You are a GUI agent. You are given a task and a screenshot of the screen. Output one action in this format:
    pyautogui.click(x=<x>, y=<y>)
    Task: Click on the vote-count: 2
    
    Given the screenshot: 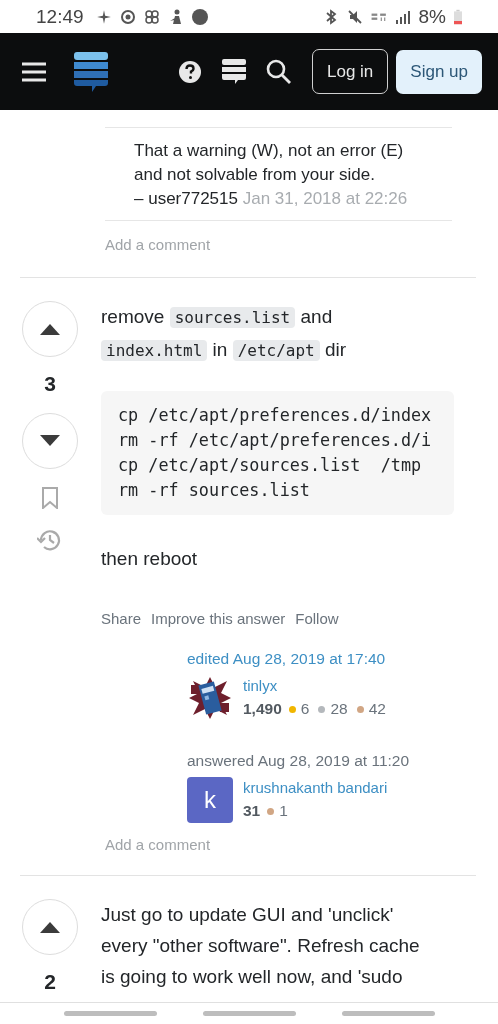 What is the action you would take?
    pyautogui.click(x=50, y=982)
    